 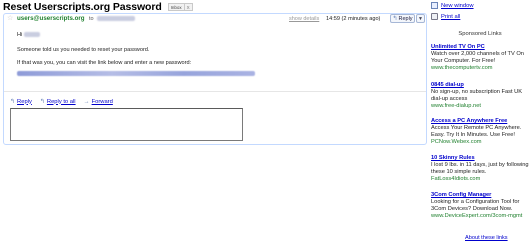 What do you see at coordinates (51, 18) in the screenshot?
I see `sender-address: users@userscripts.org` at bounding box center [51, 18].